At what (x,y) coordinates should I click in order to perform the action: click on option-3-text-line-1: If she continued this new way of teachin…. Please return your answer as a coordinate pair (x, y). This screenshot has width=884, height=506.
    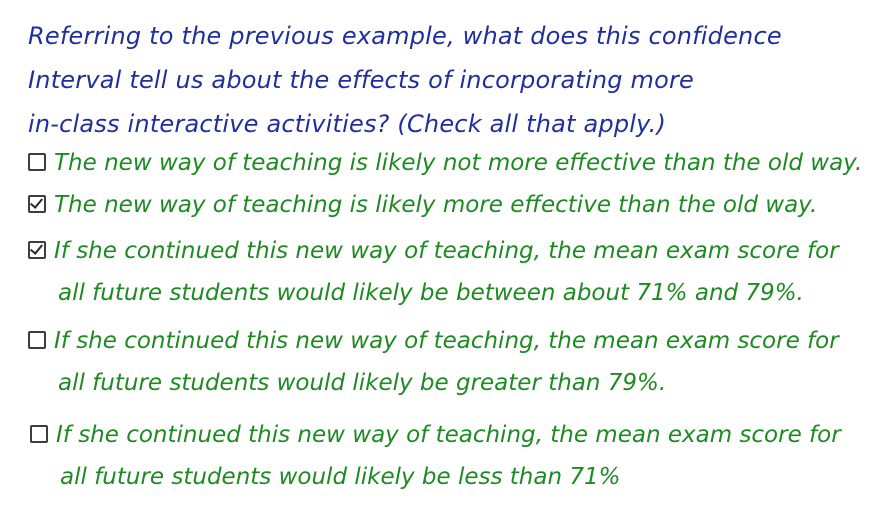
    Looking at the image, I should click on (446, 251).